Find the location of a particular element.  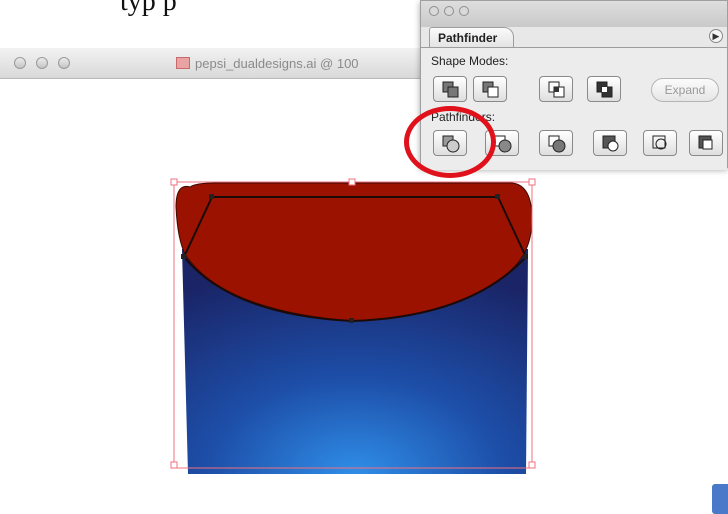

minimize-window-button is located at coordinates (42, 63).